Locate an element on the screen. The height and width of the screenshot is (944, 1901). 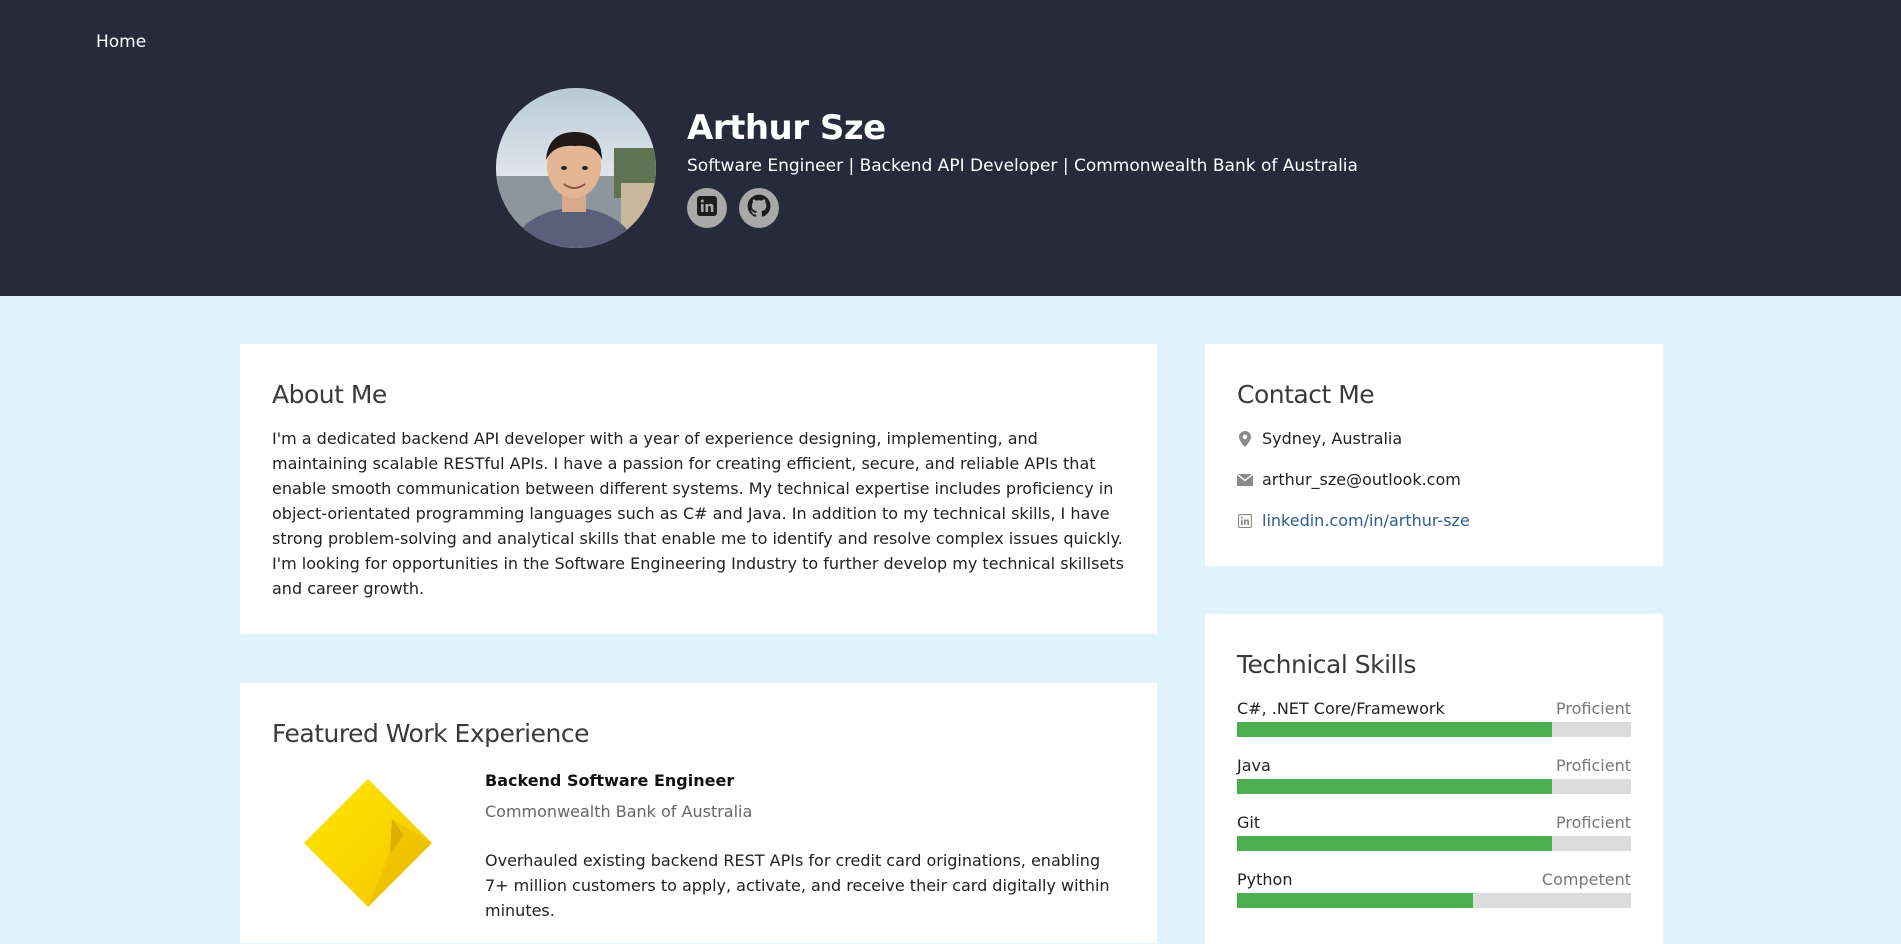
commonwealth-bank-logo is located at coordinates (368, 843).